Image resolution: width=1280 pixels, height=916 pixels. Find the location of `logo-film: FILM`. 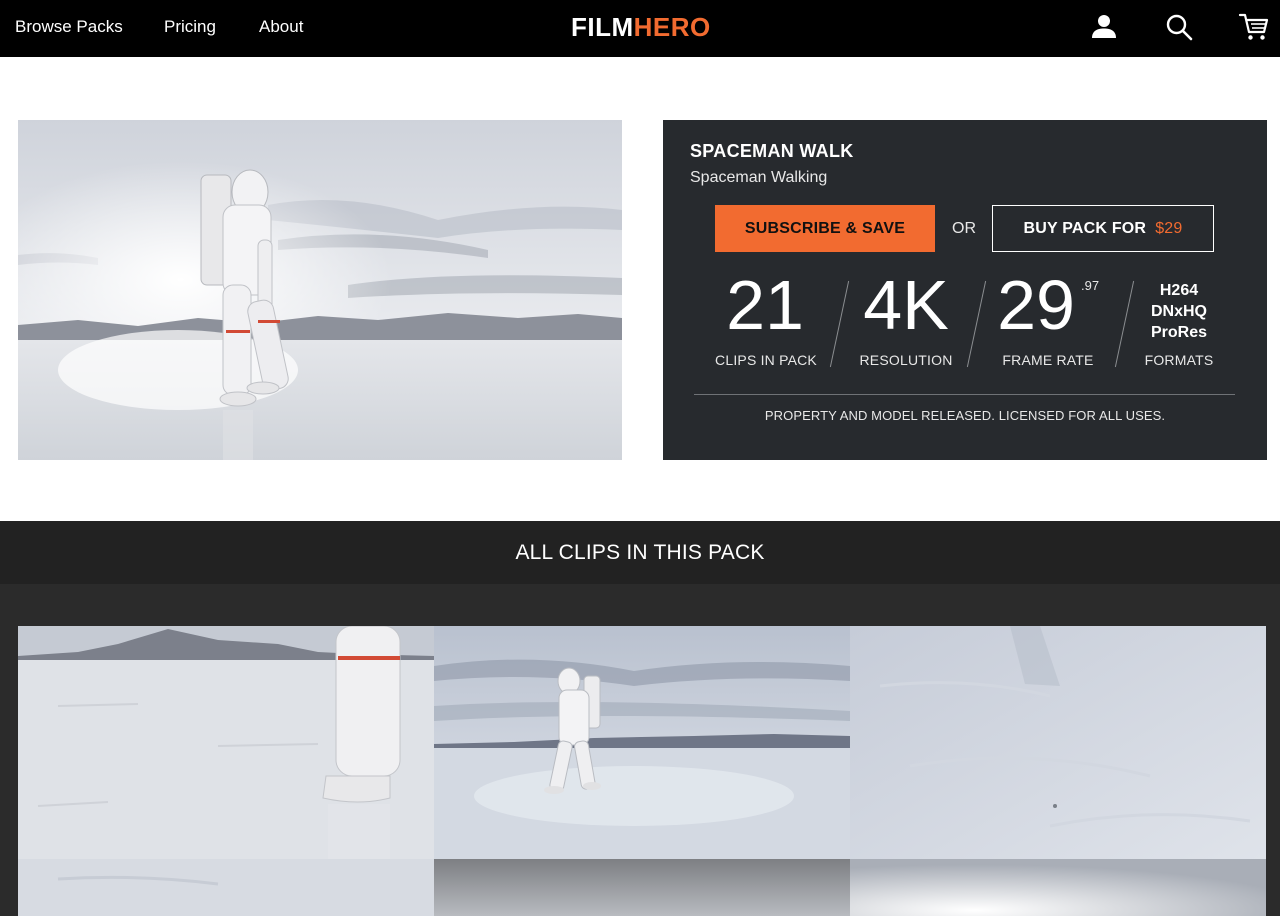

logo-film: FILM is located at coordinates (602, 27).